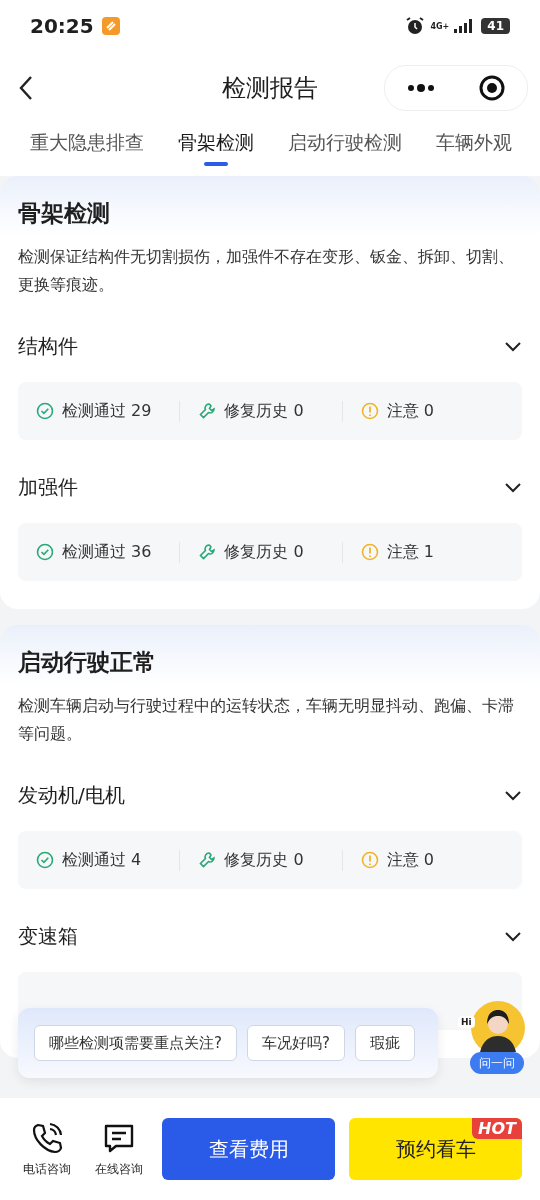 This screenshot has height=1200, width=540. What do you see at coordinates (495, 26) in the screenshot?
I see `battery-level: 41` at bounding box center [495, 26].